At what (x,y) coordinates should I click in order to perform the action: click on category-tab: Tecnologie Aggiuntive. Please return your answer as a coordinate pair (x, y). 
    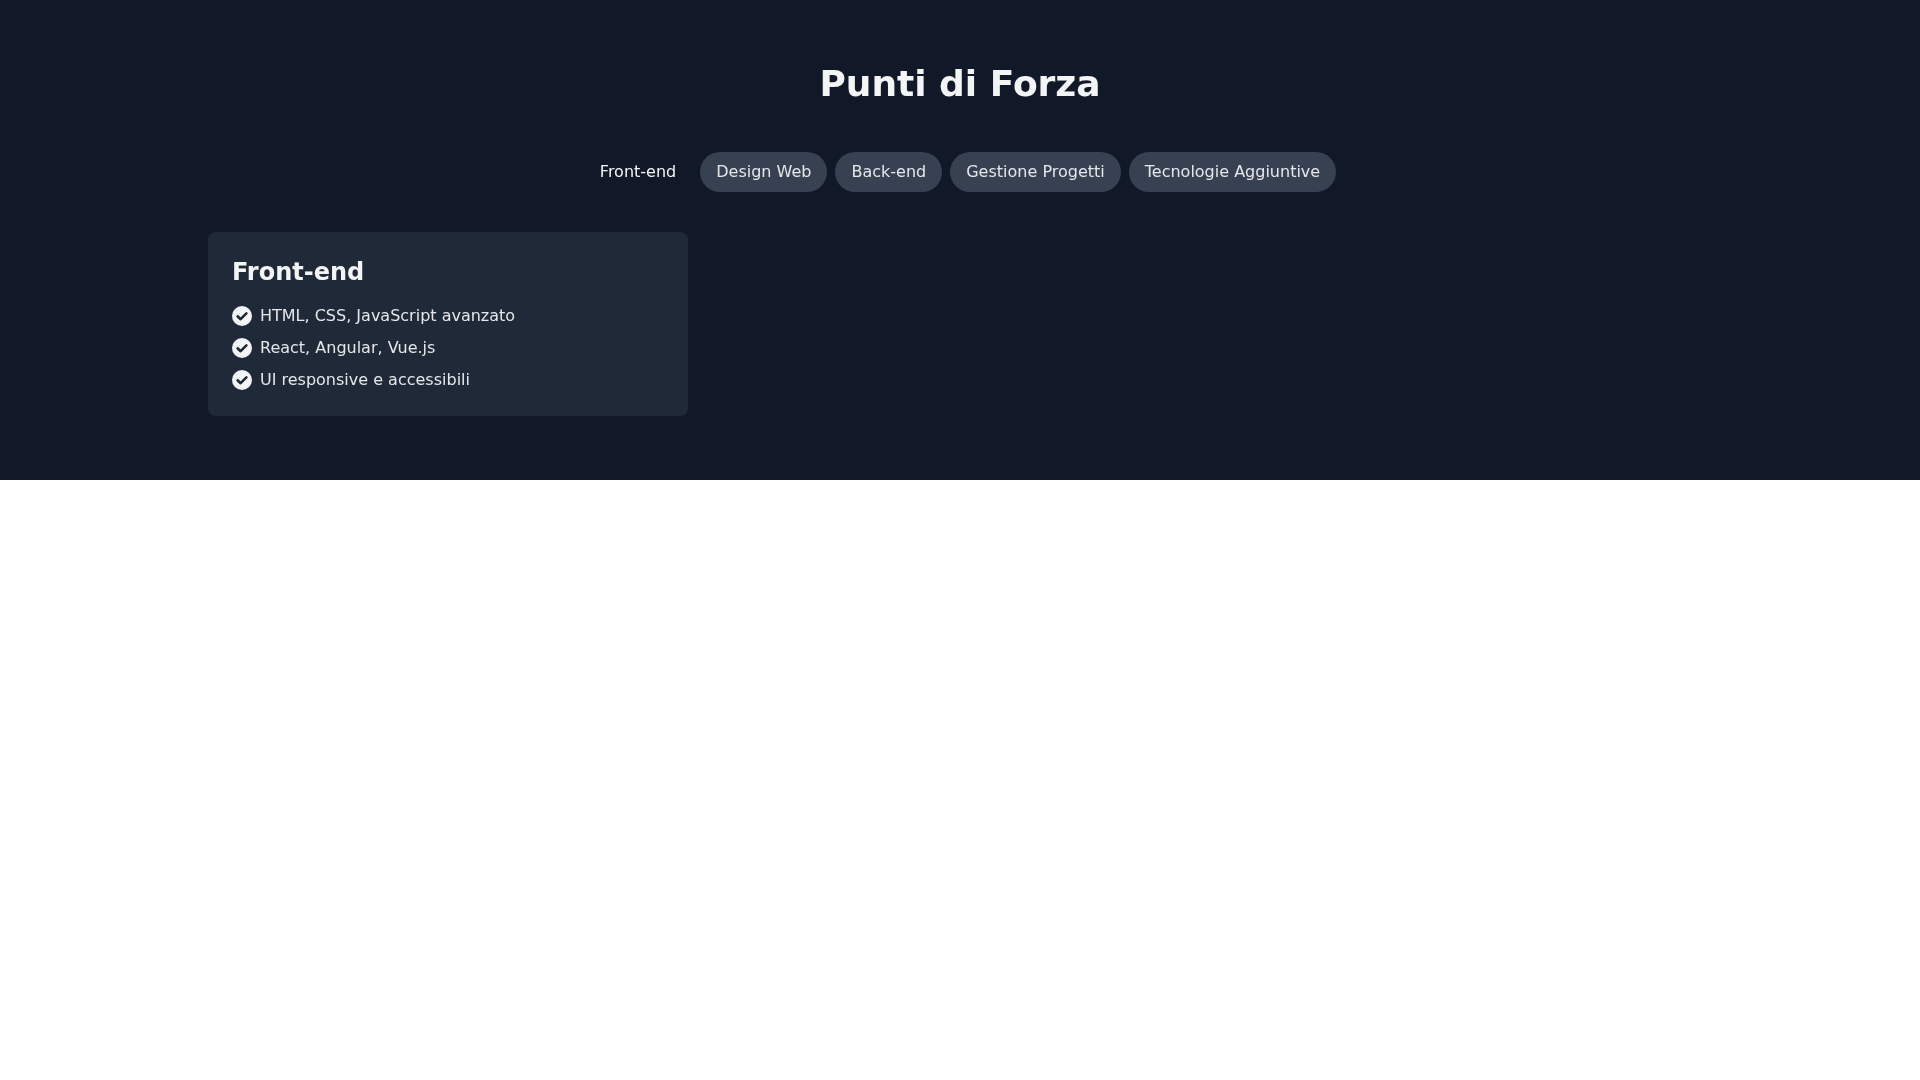
    Looking at the image, I should click on (1232, 172).